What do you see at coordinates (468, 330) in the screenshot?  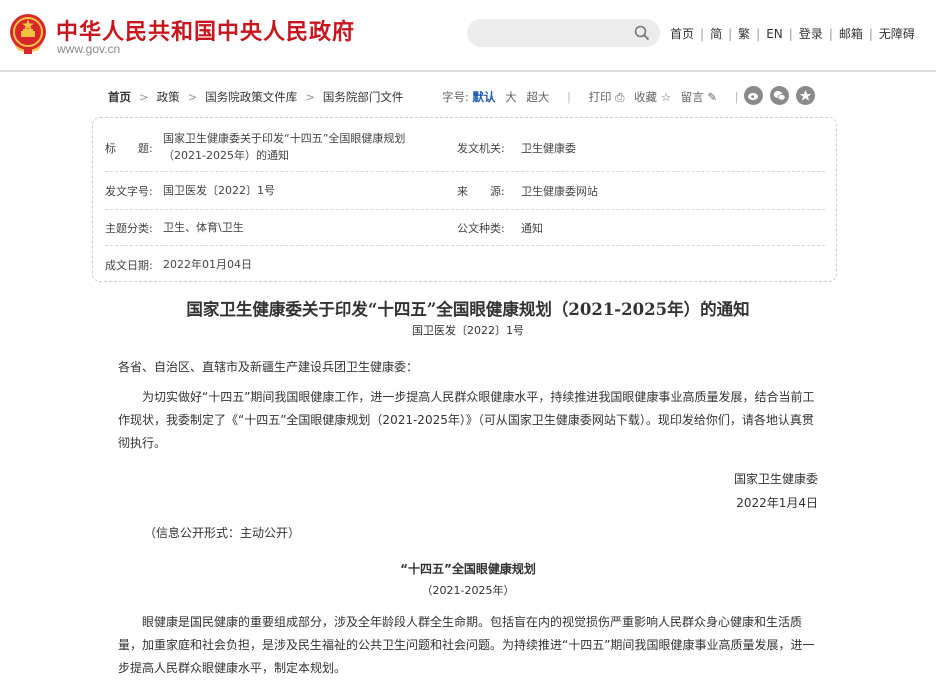 I see `document-number: 国卫医发〔2022〕1号` at bounding box center [468, 330].